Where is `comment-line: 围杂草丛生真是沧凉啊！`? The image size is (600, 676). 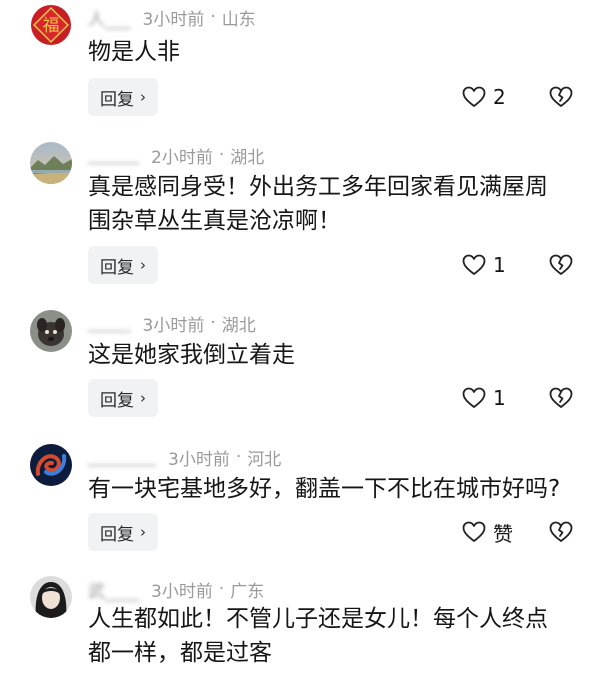
comment-line: 围杂草丛生真是沧凉啊！ is located at coordinates (214, 221).